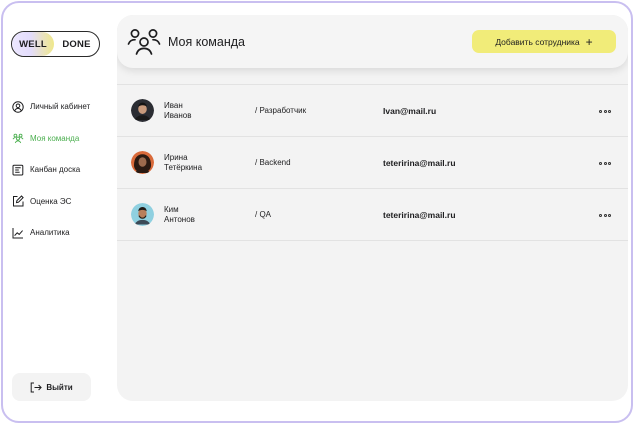  I want to click on sidebar-item-team: Моя команда, so click(62, 139).